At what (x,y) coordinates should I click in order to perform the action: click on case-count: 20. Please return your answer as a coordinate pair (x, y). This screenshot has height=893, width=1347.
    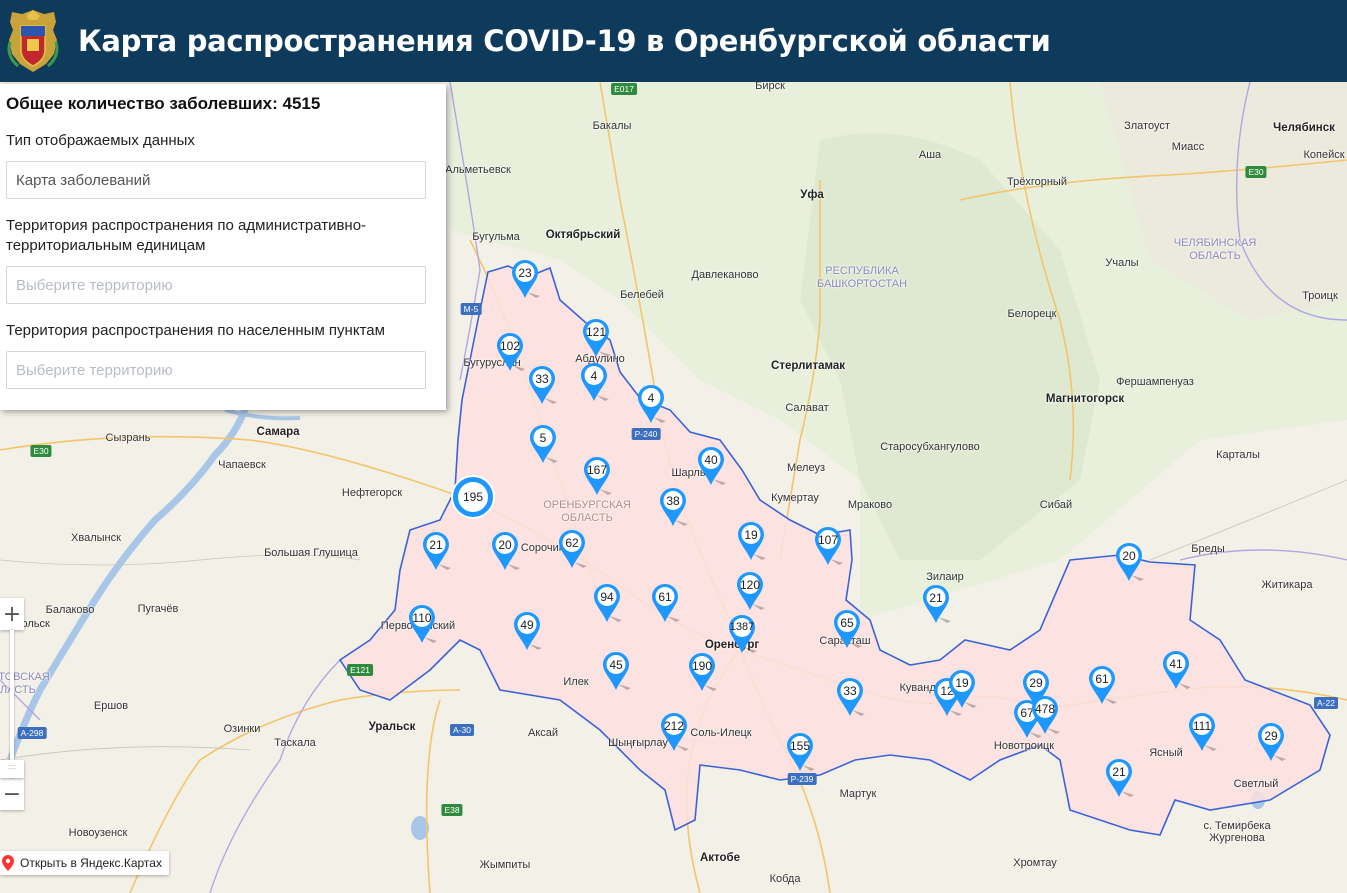
    Looking at the image, I should click on (505, 545).